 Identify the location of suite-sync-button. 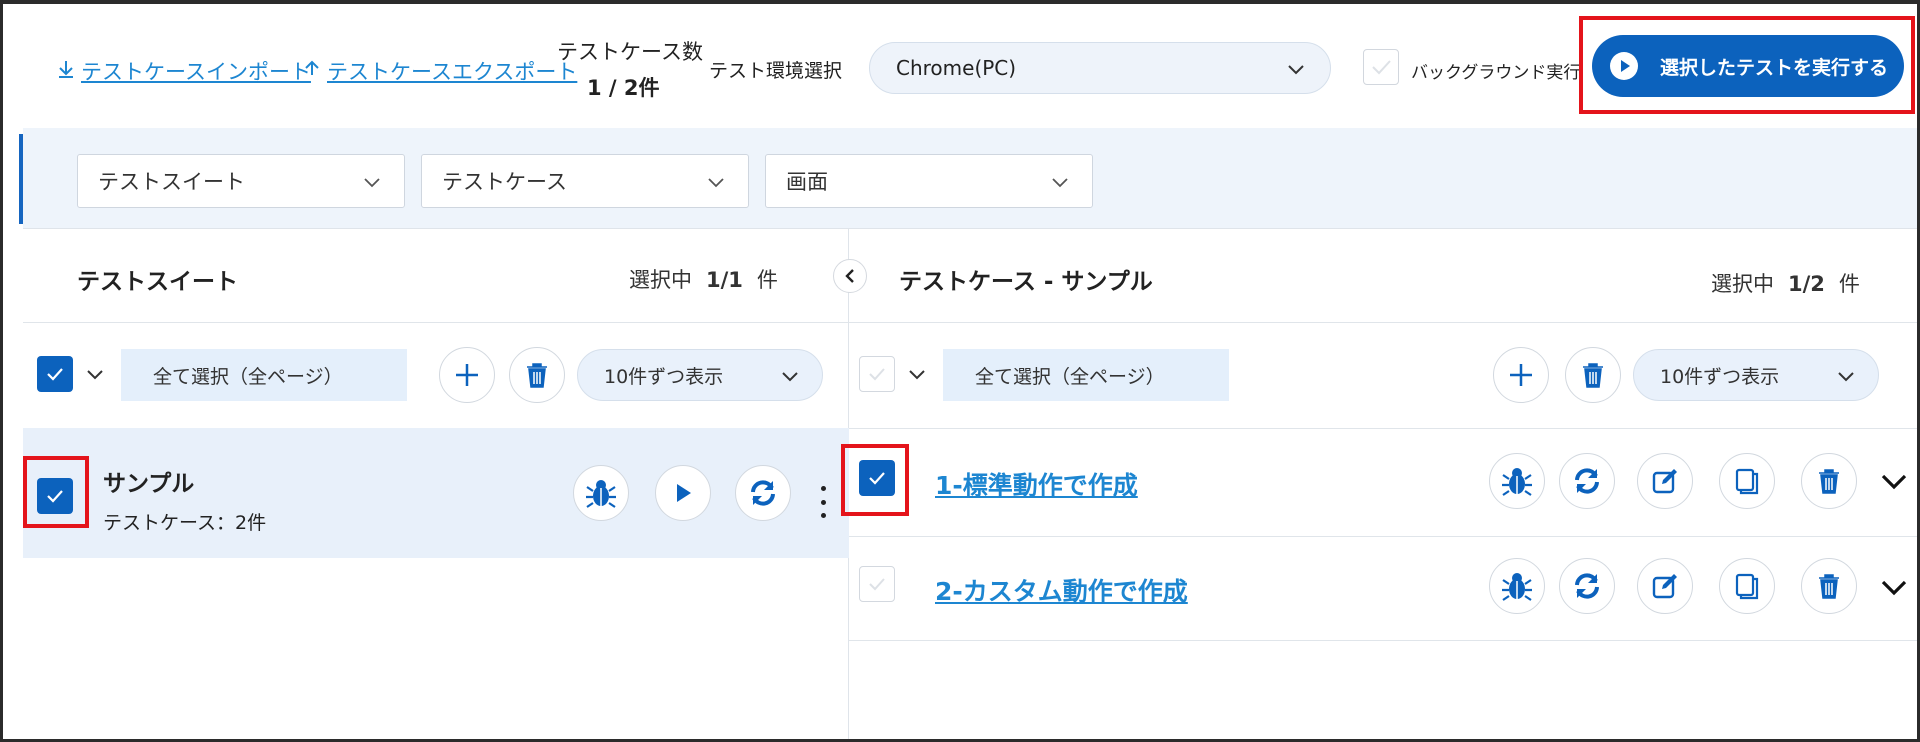
(763, 493).